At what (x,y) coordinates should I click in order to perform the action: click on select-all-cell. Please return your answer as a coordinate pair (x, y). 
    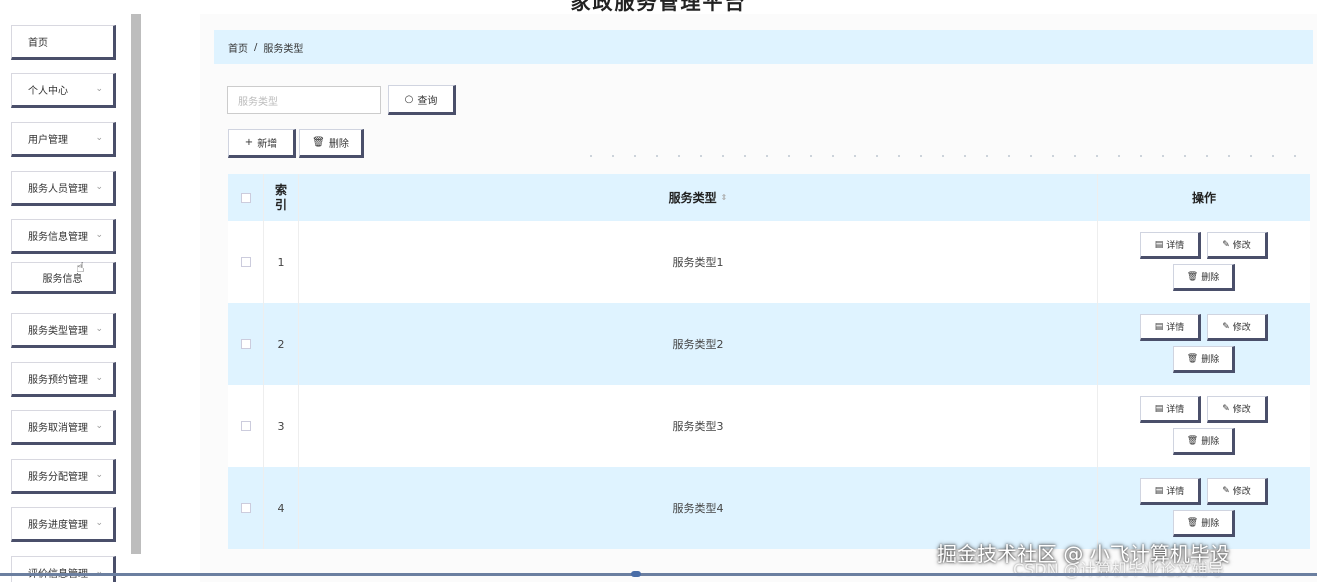
    Looking at the image, I should click on (246, 197).